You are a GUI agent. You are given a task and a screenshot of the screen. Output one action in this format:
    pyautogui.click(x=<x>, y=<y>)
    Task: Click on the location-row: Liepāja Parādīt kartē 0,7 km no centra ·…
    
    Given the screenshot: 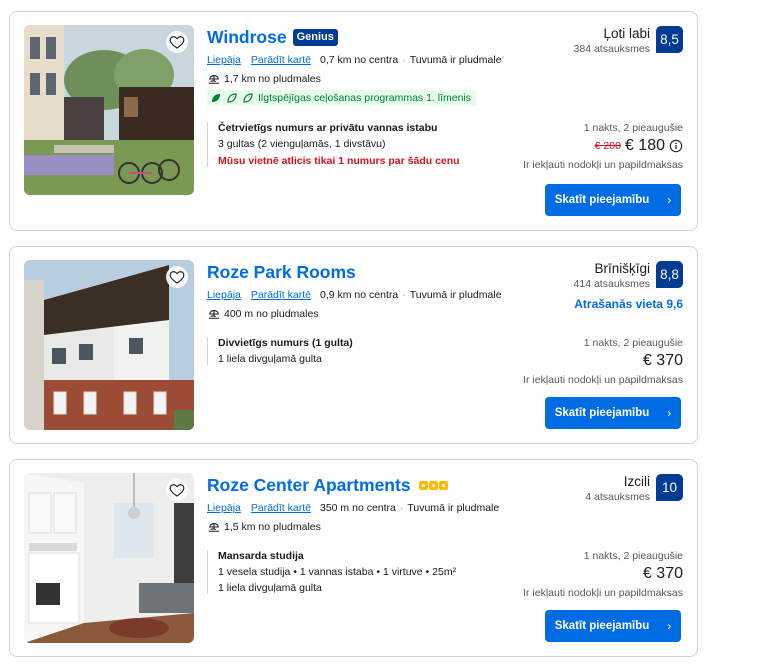 What is the action you would take?
    pyautogui.click(x=357, y=60)
    